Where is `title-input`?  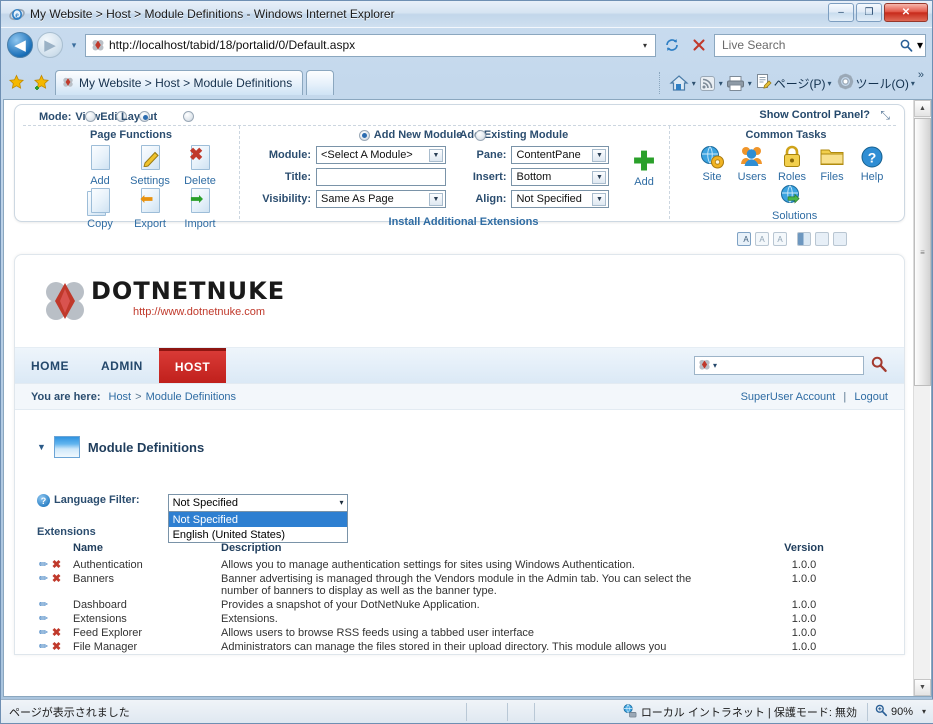 title-input is located at coordinates (381, 177).